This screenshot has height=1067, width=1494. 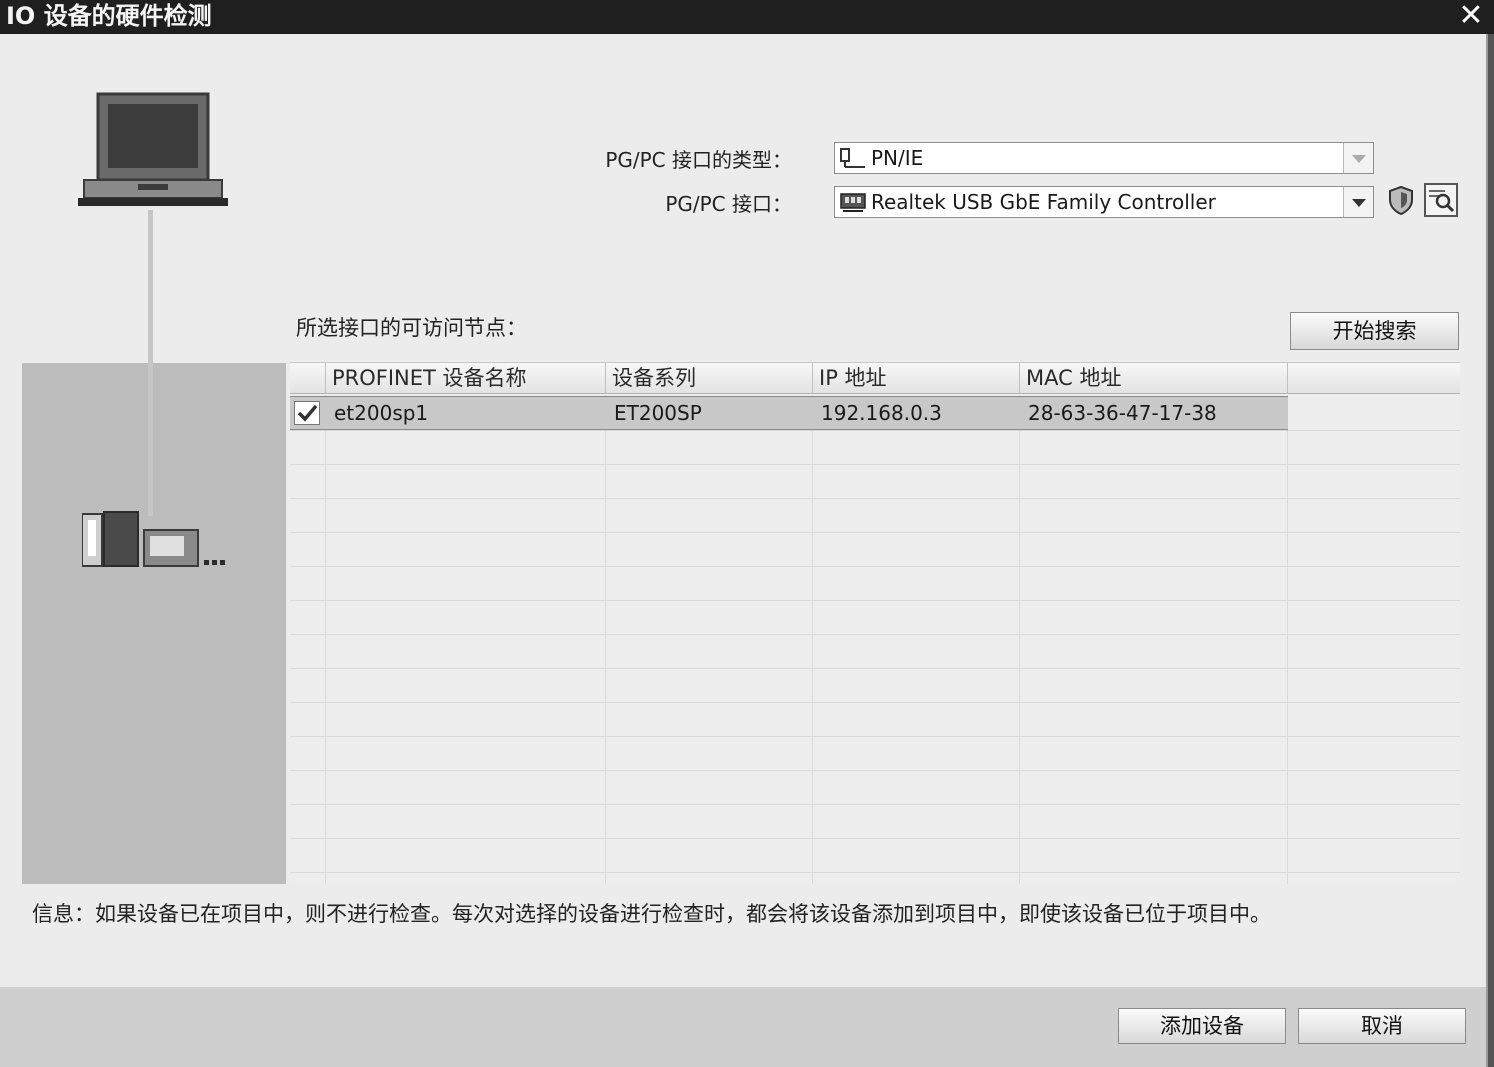 What do you see at coordinates (852, 158) in the screenshot?
I see `network-icon` at bounding box center [852, 158].